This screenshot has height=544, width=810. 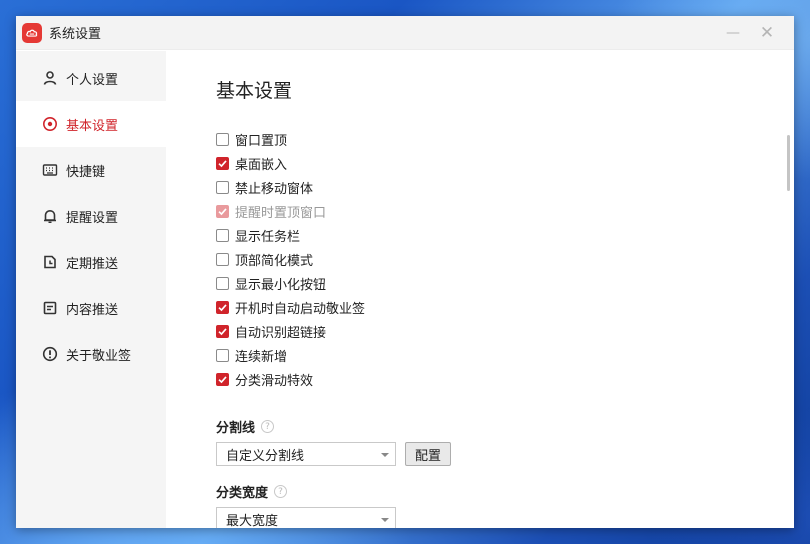 What do you see at coordinates (268, 237) in the screenshot?
I see `option-label: 显示任务栏` at bounding box center [268, 237].